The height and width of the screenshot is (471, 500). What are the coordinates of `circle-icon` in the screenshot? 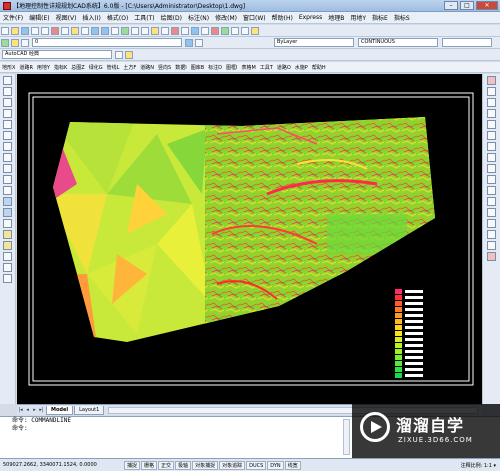 It's located at (7, 146).